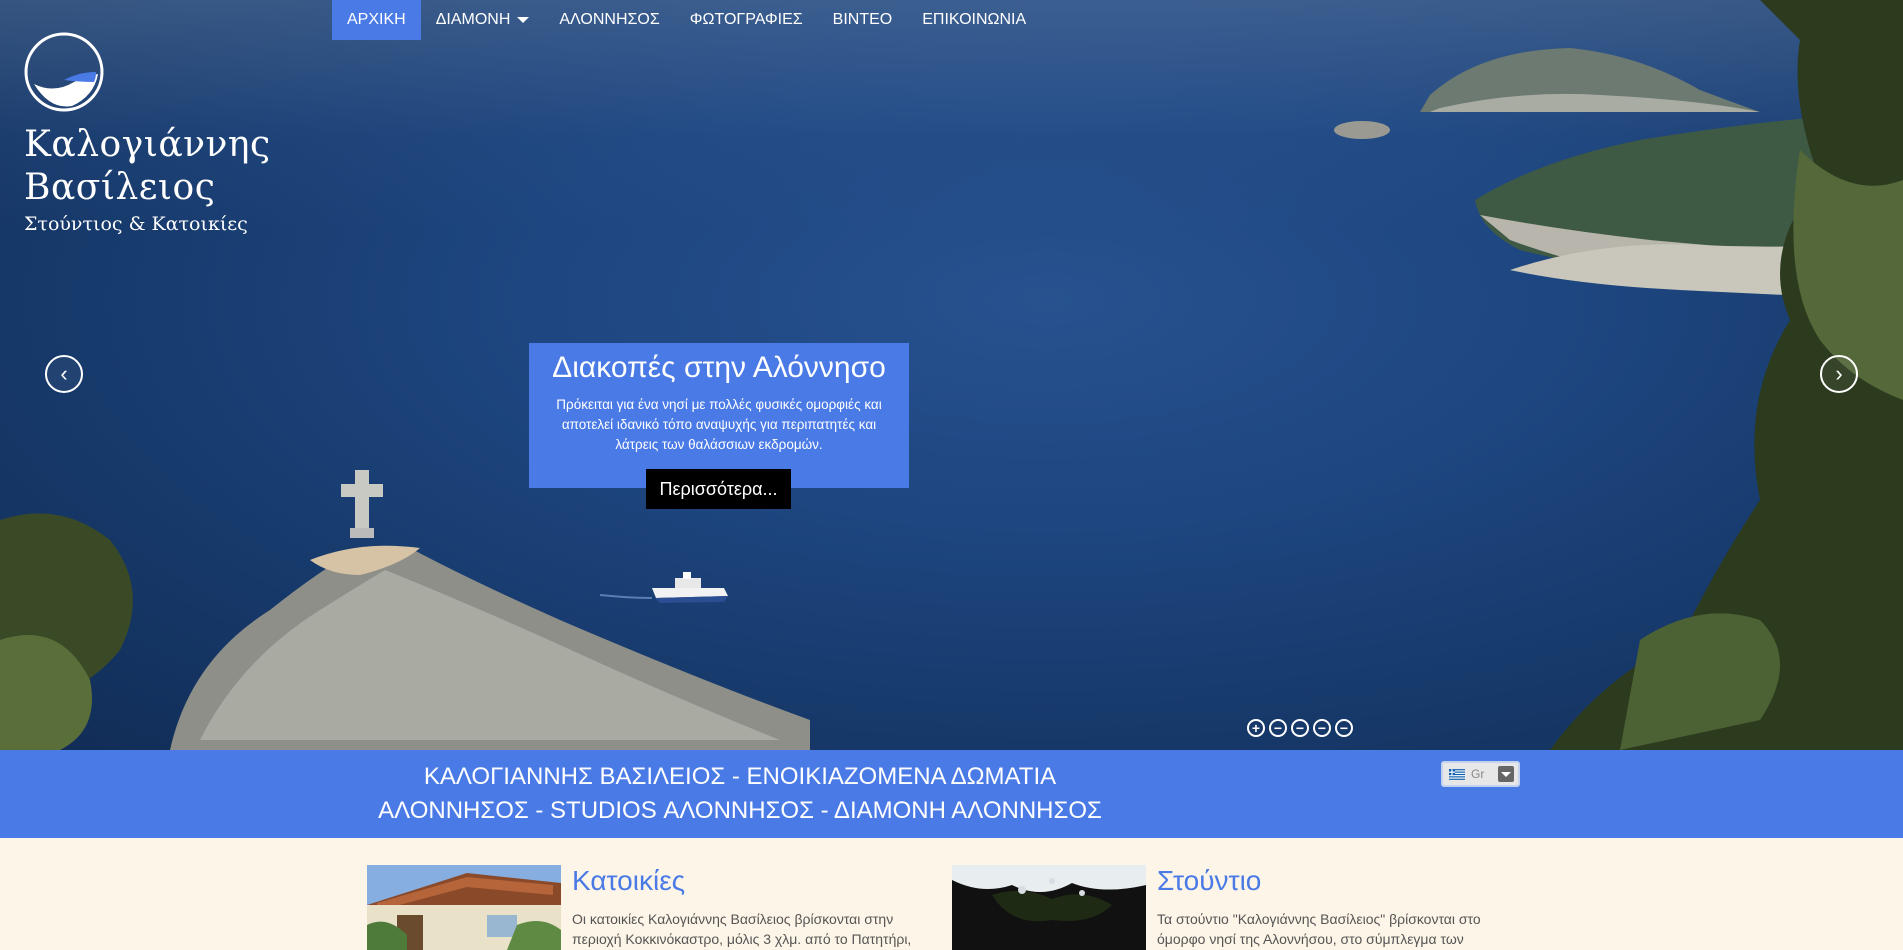 This screenshot has width=1903, height=950. I want to click on slider-prev-button: ‹, so click(64, 374).